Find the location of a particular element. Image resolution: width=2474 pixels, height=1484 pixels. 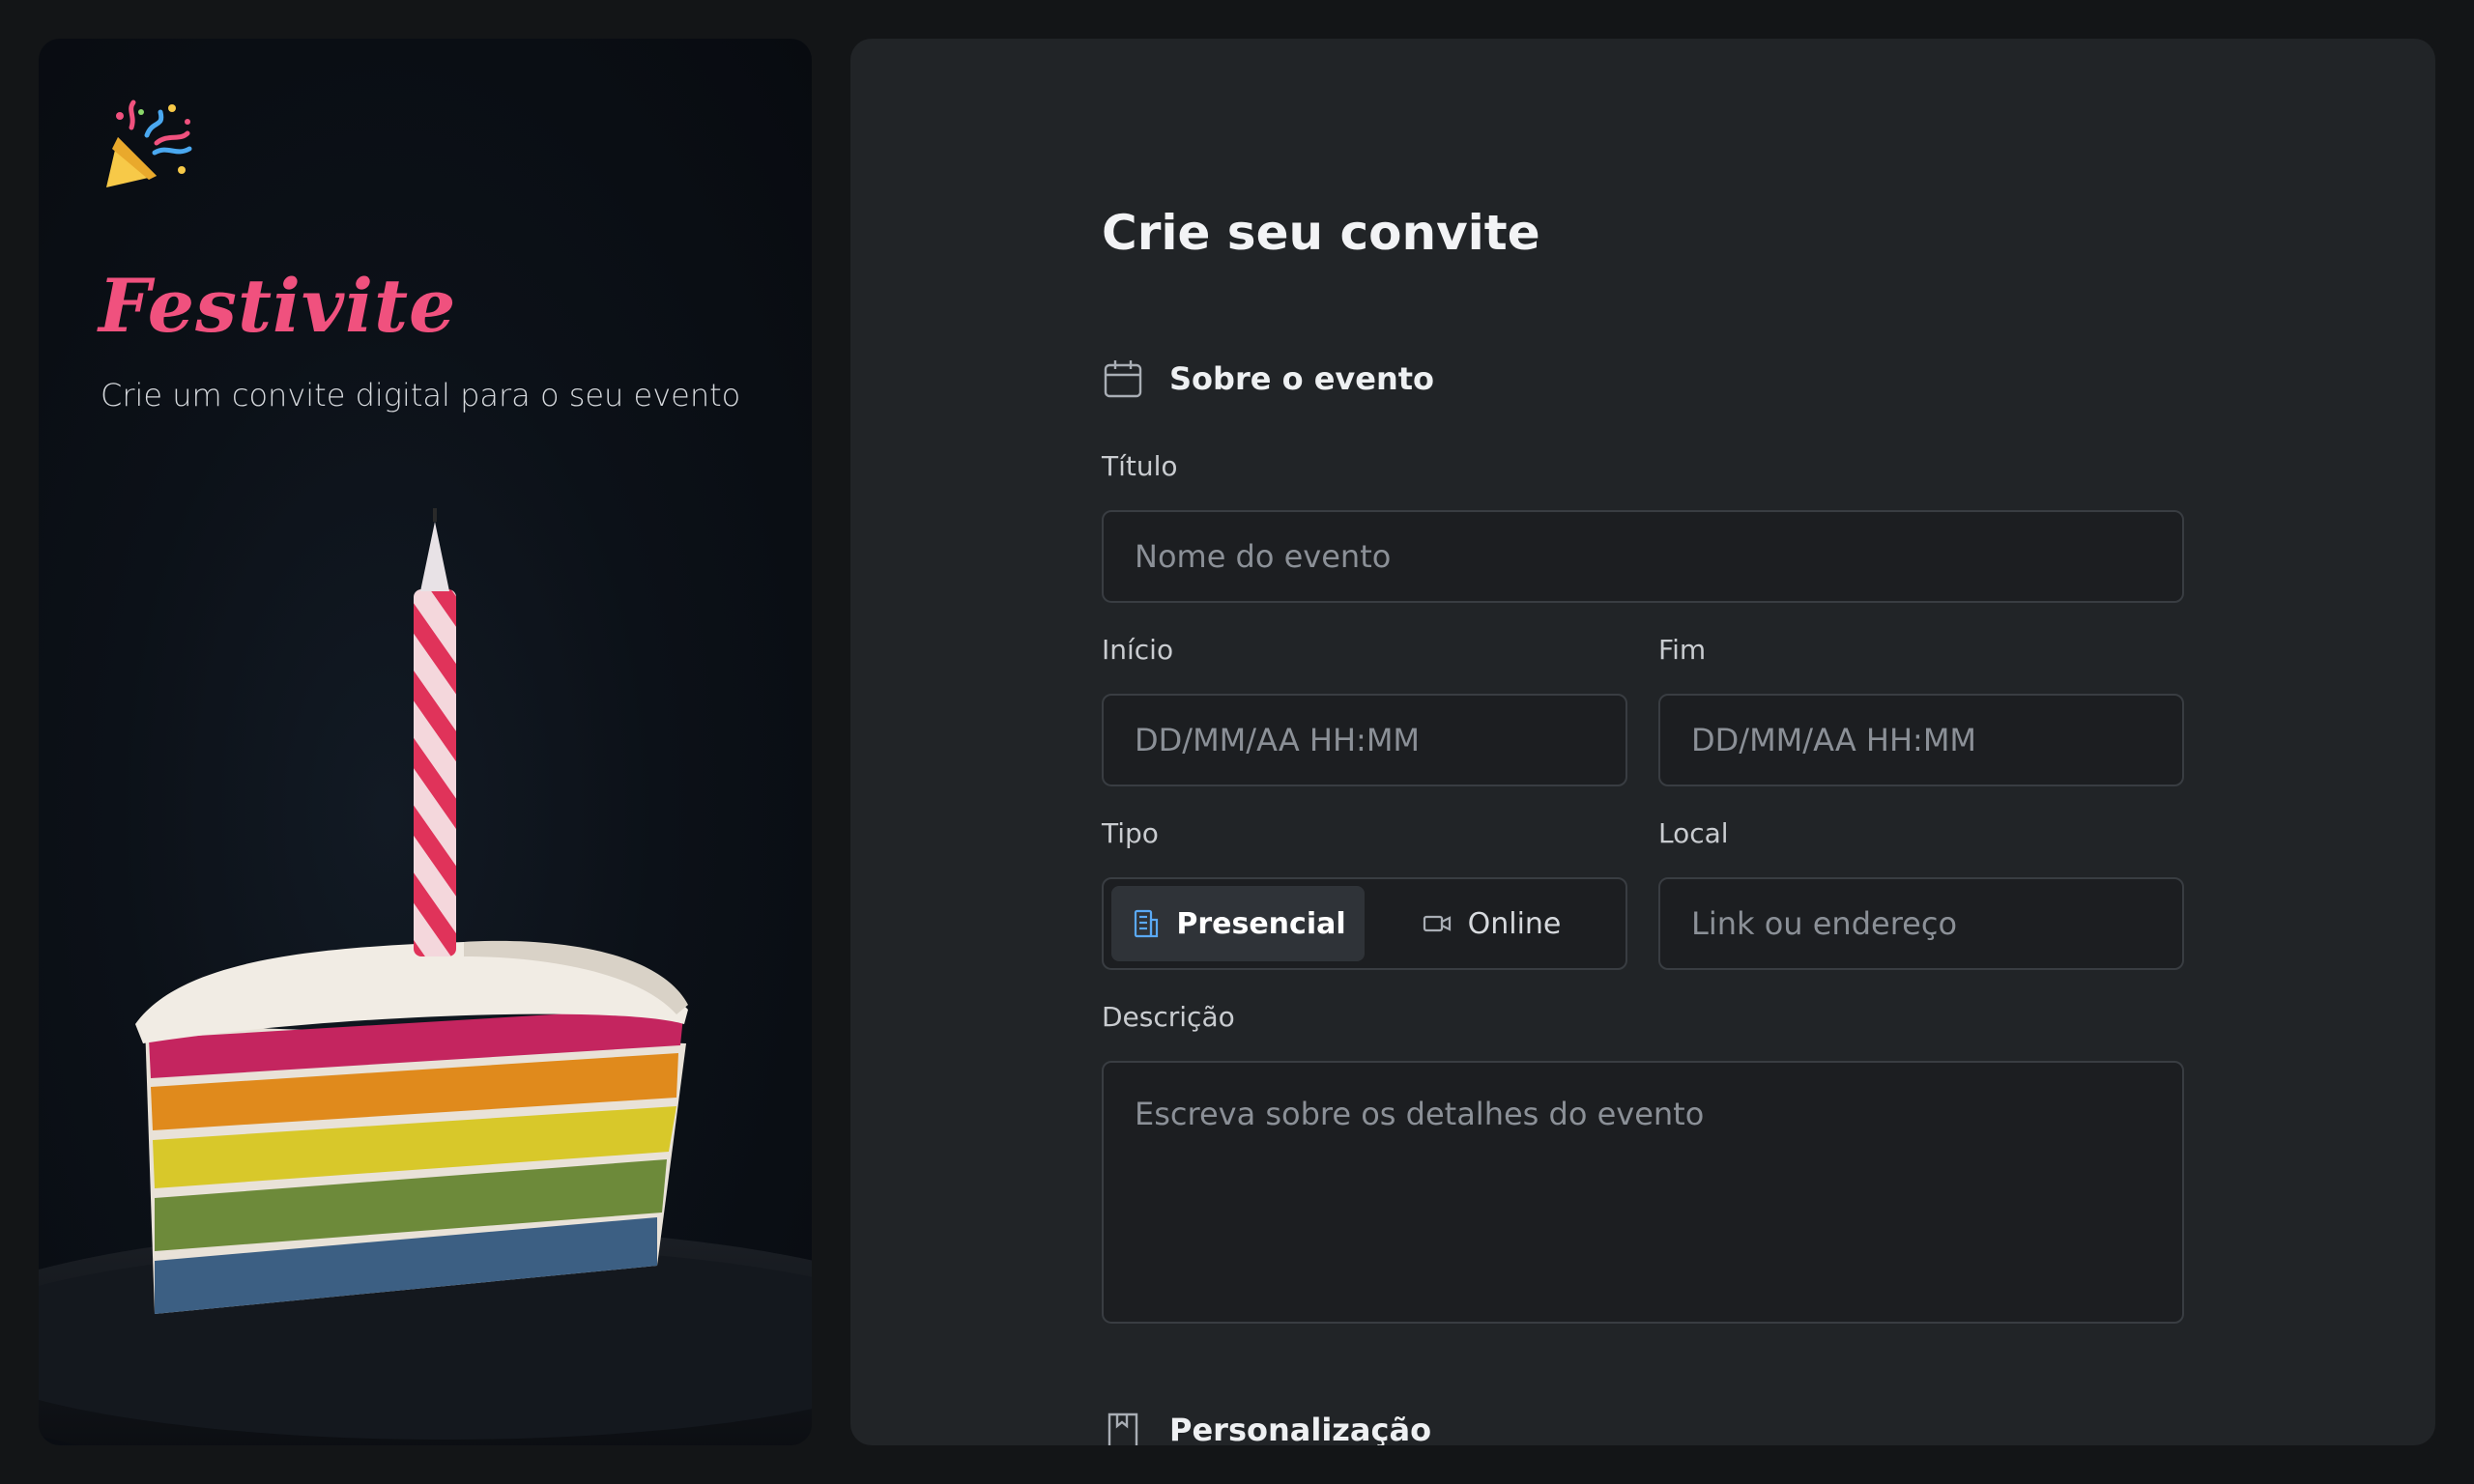

brand-name: Festivite is located at coordinates (278, 306).